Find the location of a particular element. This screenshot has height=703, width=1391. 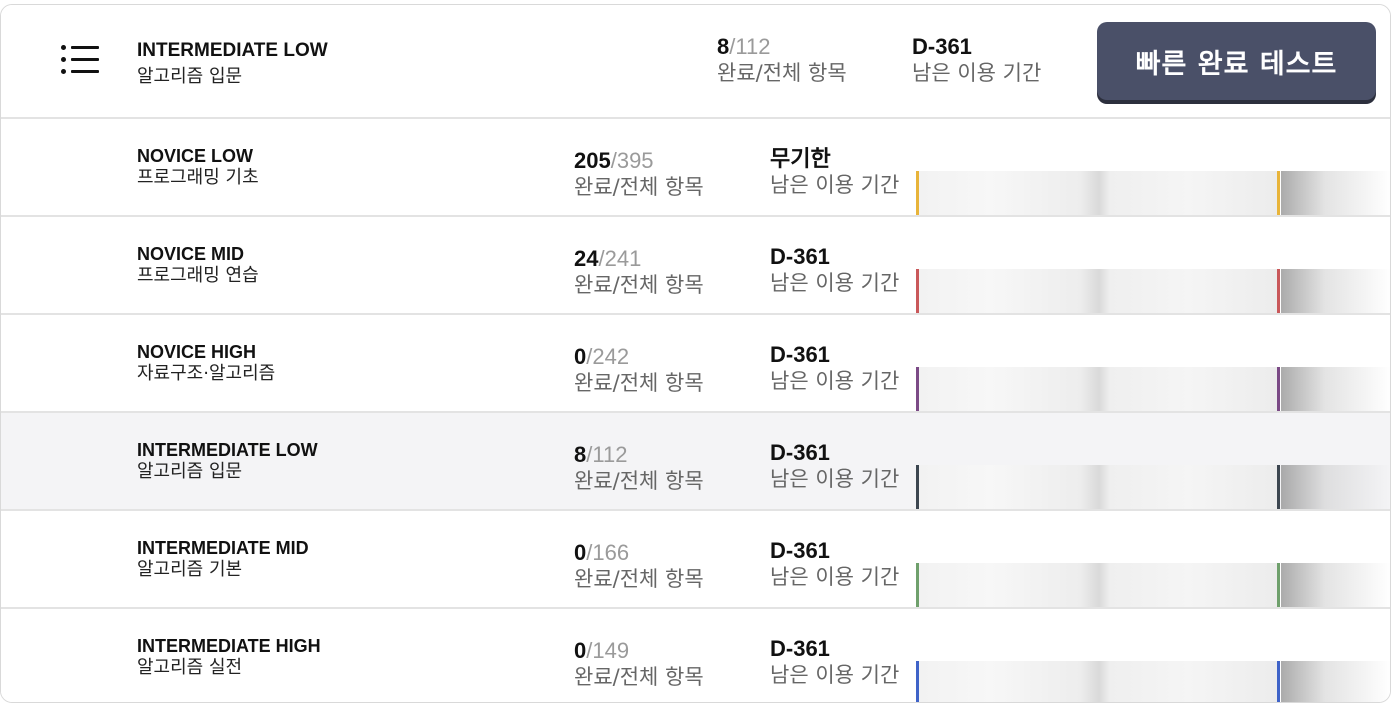

progress-stat: 0/242 완료/전체 항목 is located at coordinates (639, 371).